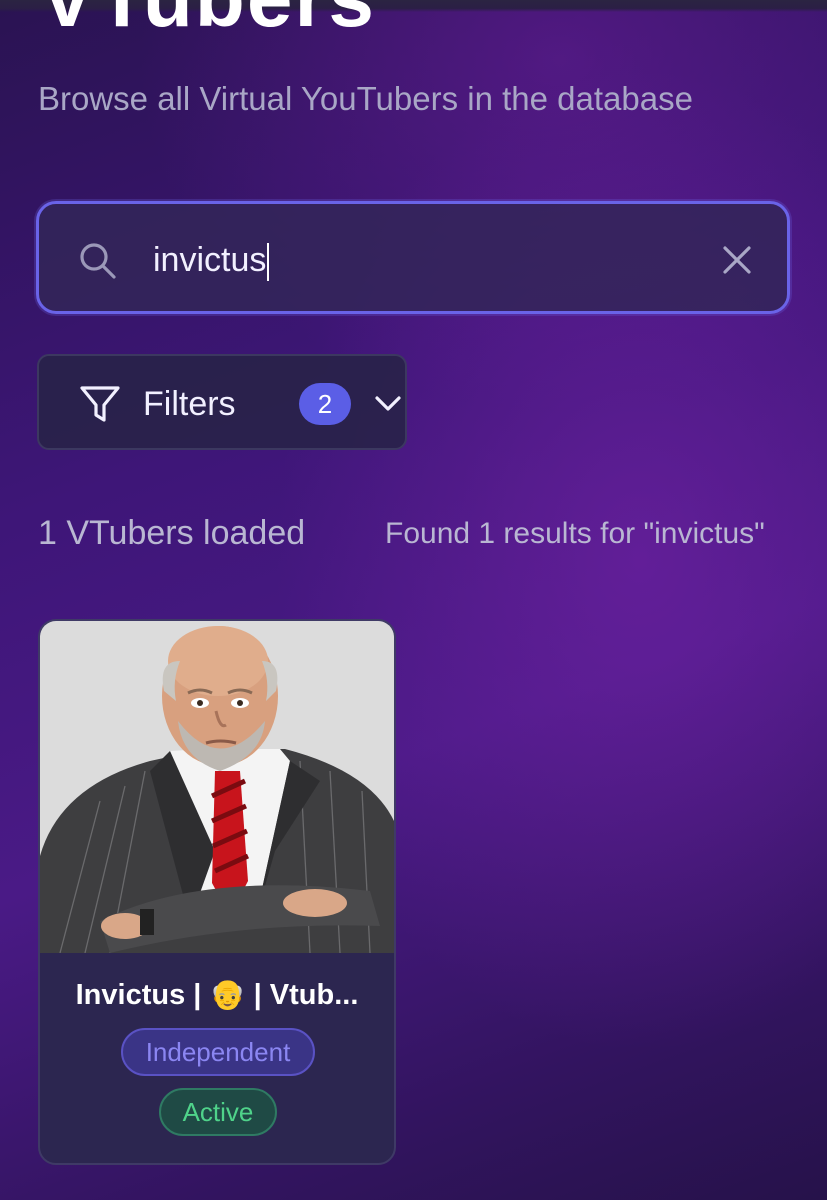 Image resolution: width=827 pixels, height=1200 pixels. Describe the element at coordinates (208, 20) in the screenshot. I see `page-title: VTubers` at that location.